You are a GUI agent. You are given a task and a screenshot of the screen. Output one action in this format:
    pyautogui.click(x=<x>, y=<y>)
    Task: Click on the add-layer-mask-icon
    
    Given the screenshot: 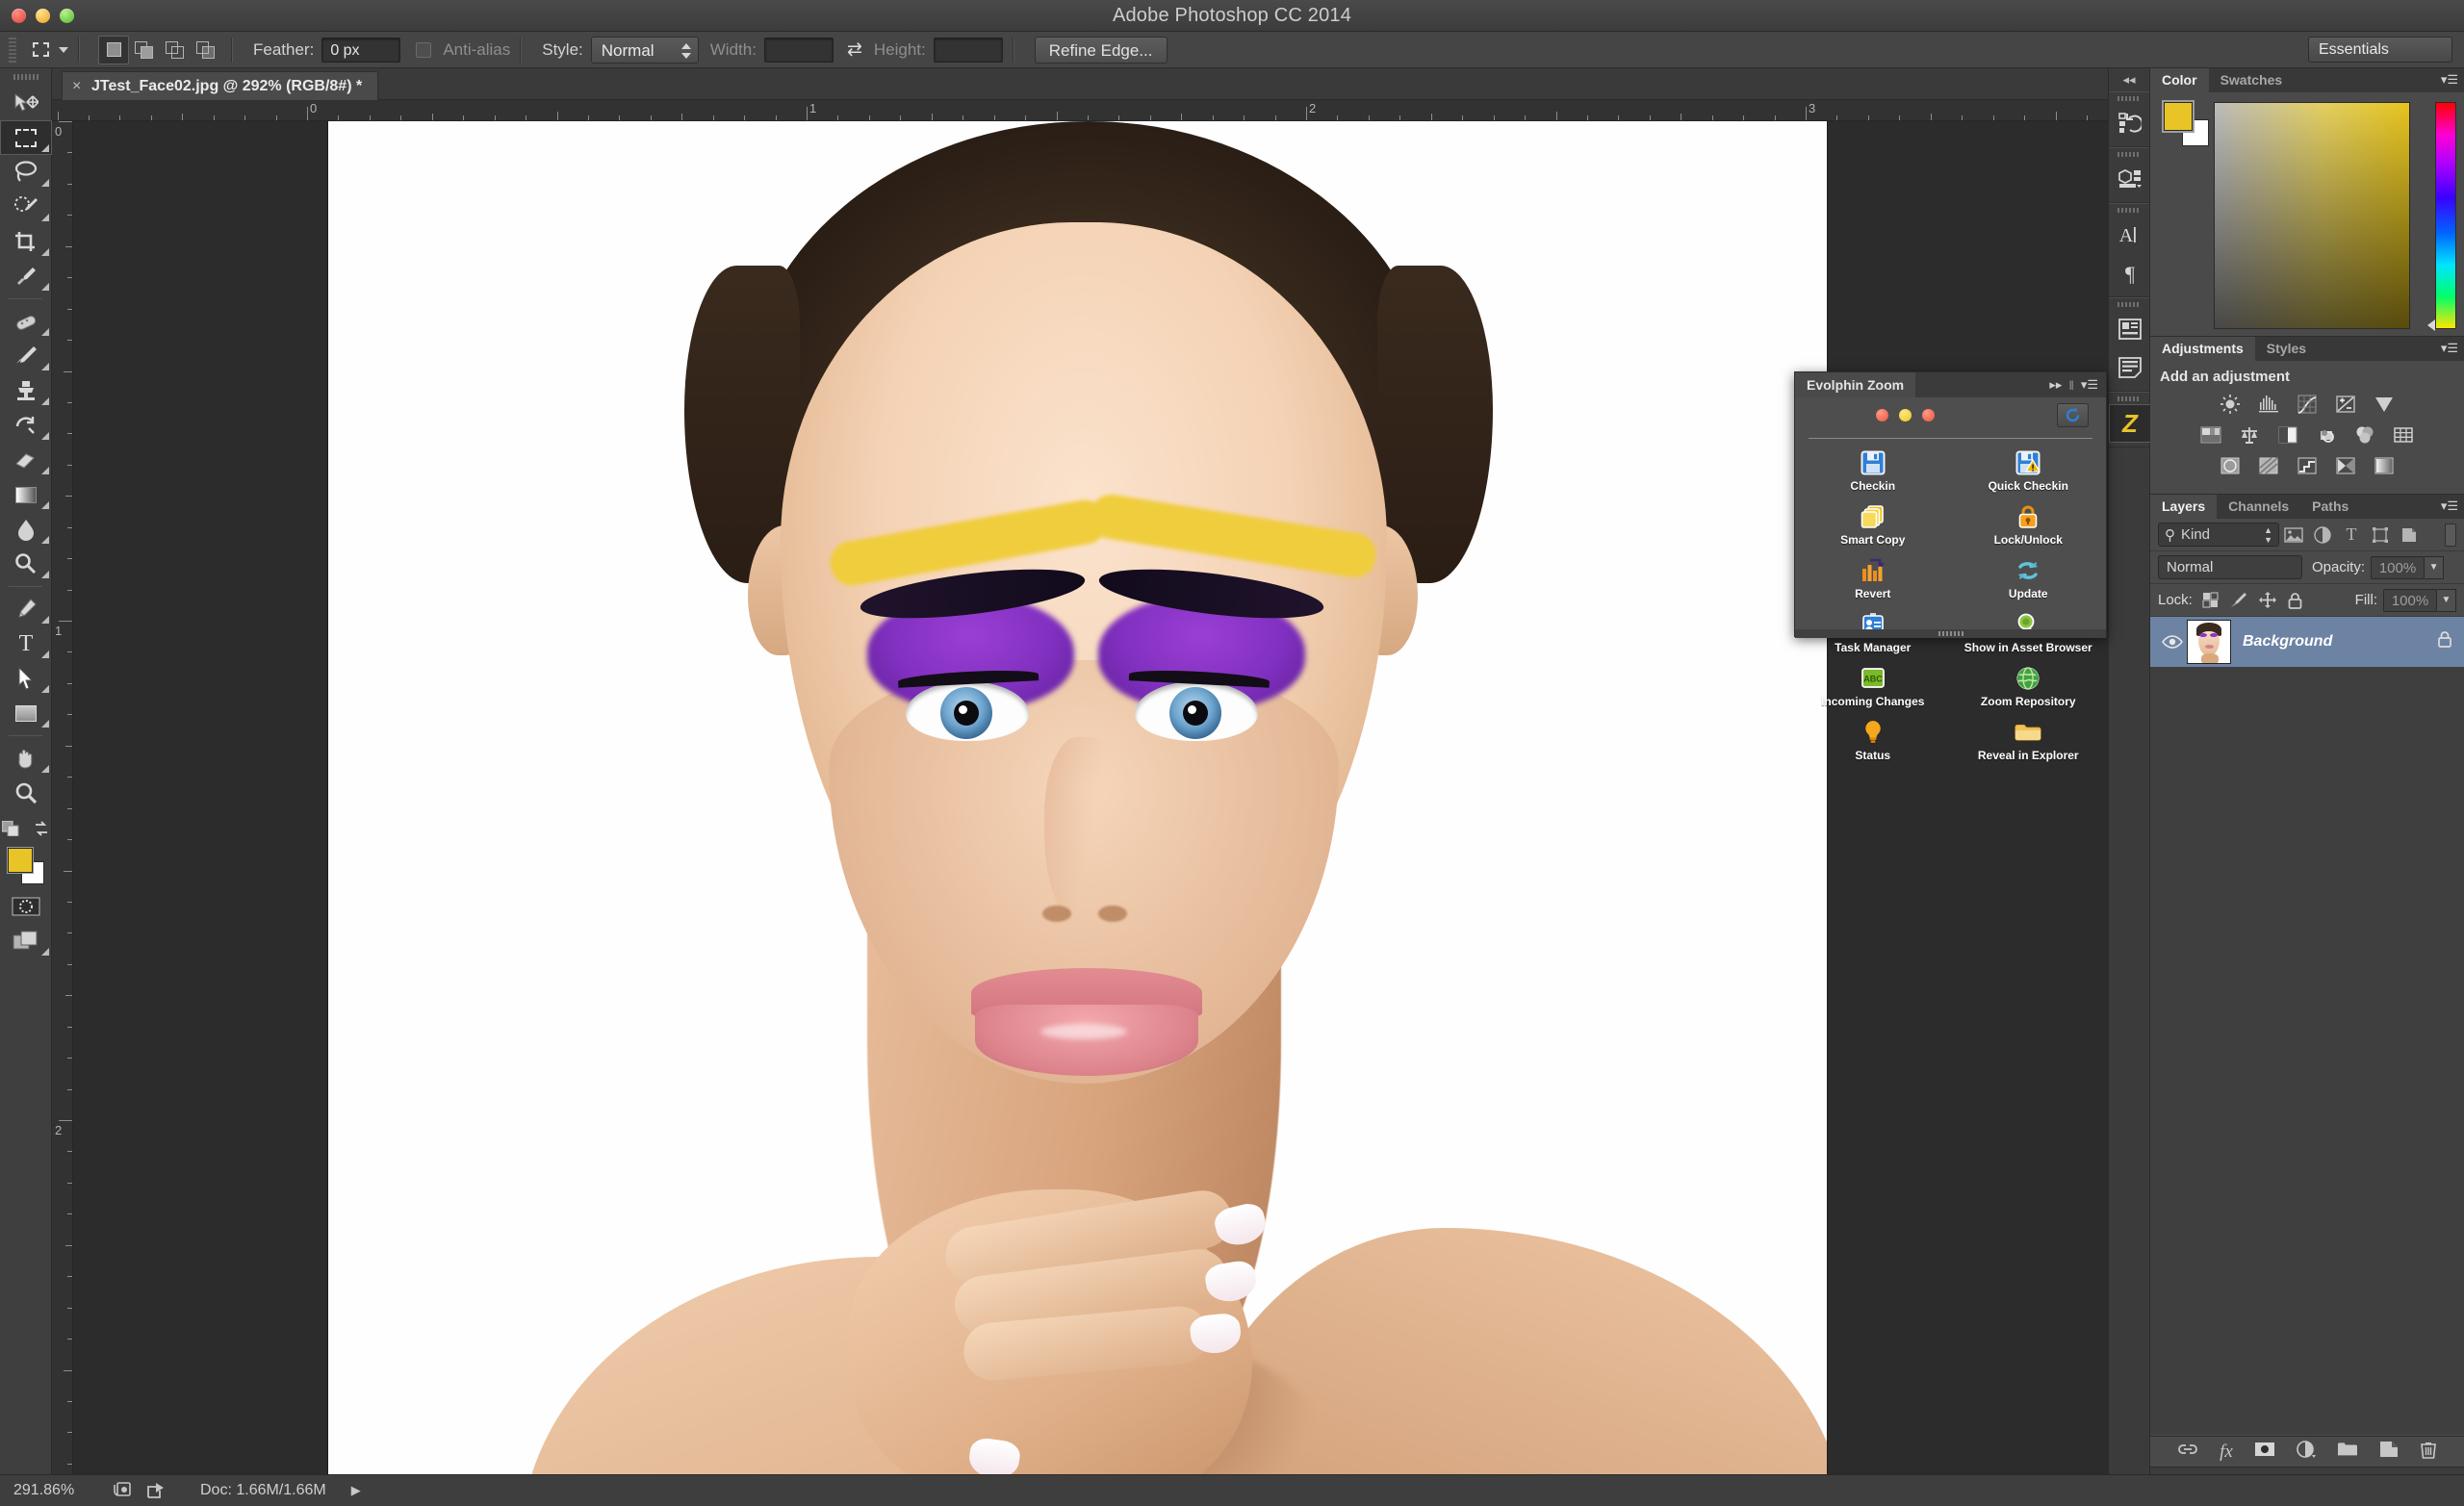 What is the action you would take?
    pyautogui.click(x=2264, y=1452)
    